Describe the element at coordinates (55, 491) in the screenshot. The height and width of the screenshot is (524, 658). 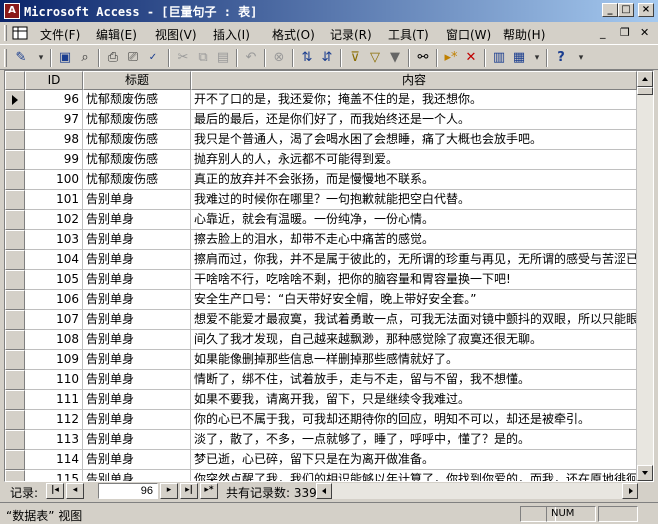
I see `first-record-button: |◂` at that location.